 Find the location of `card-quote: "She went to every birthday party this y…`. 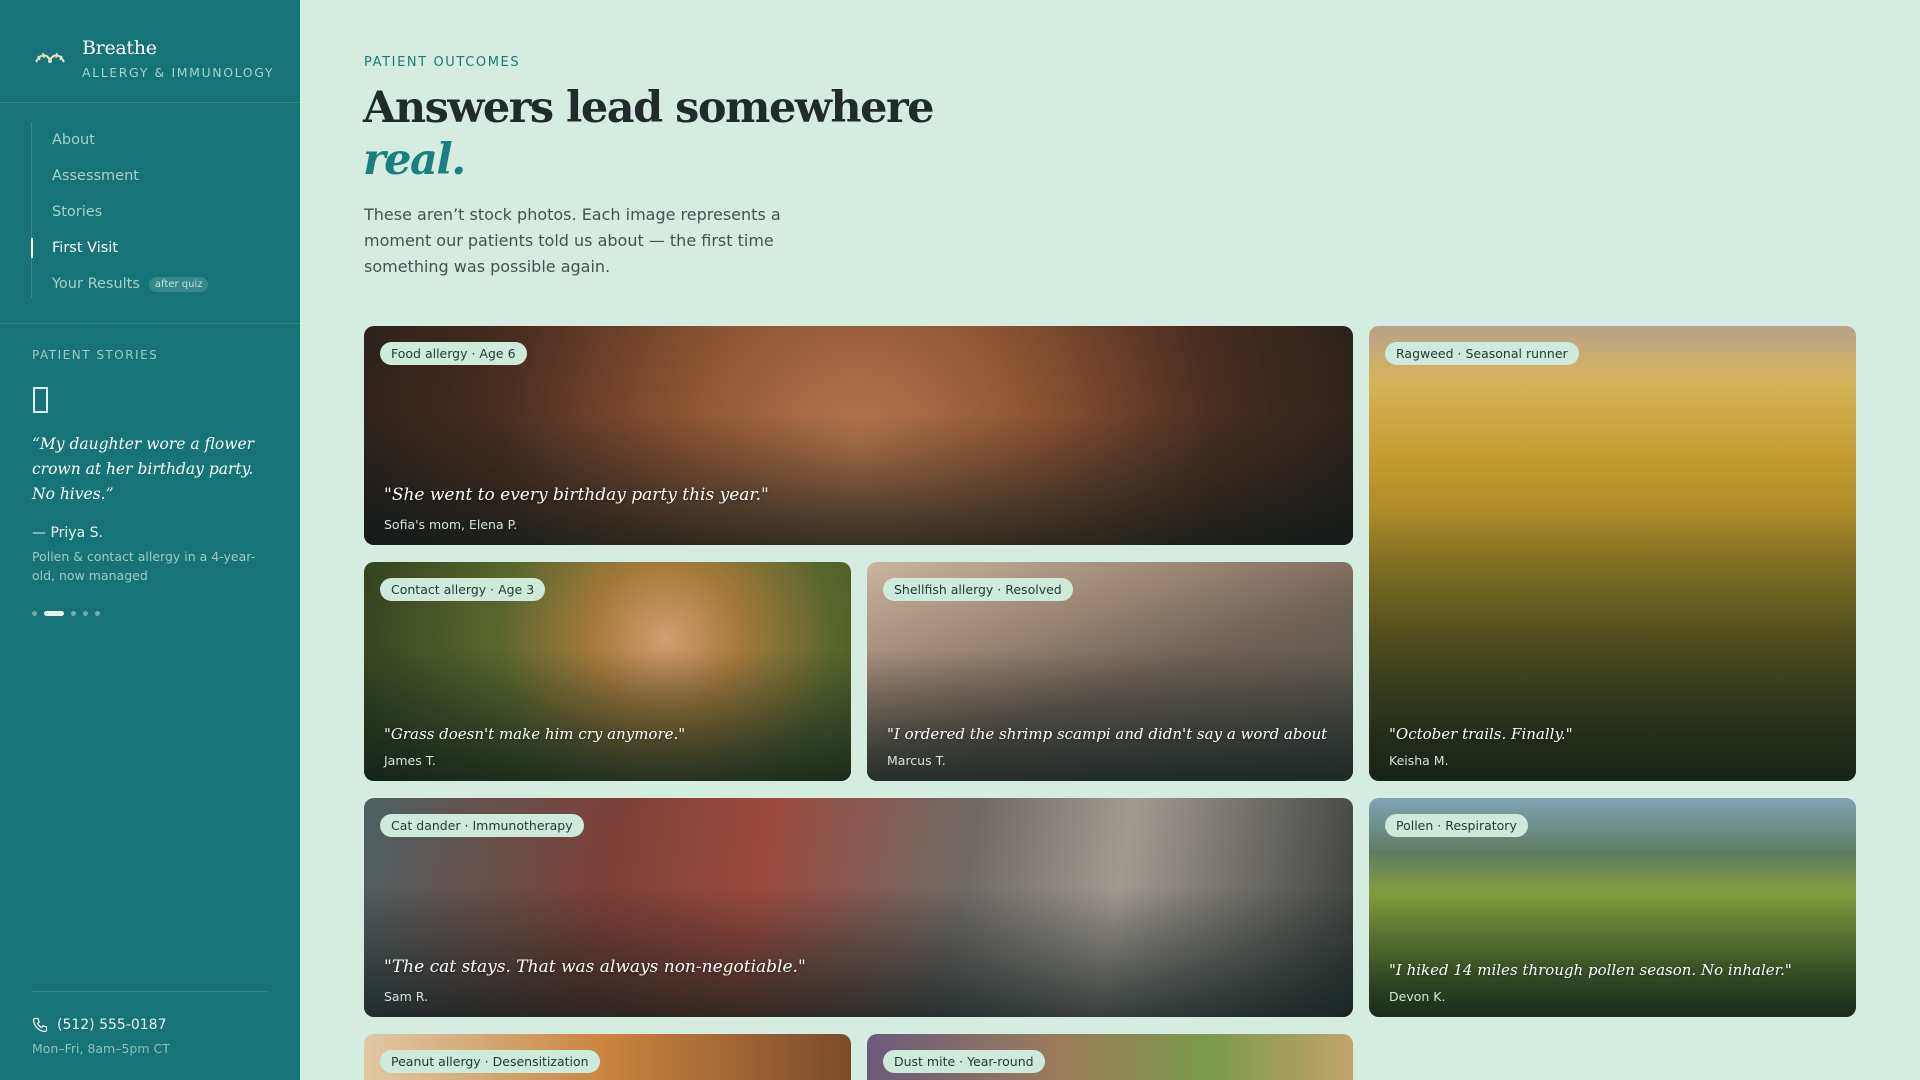

card-quote: "She went to every birthday party this y… is located at coordinates (576, 495).